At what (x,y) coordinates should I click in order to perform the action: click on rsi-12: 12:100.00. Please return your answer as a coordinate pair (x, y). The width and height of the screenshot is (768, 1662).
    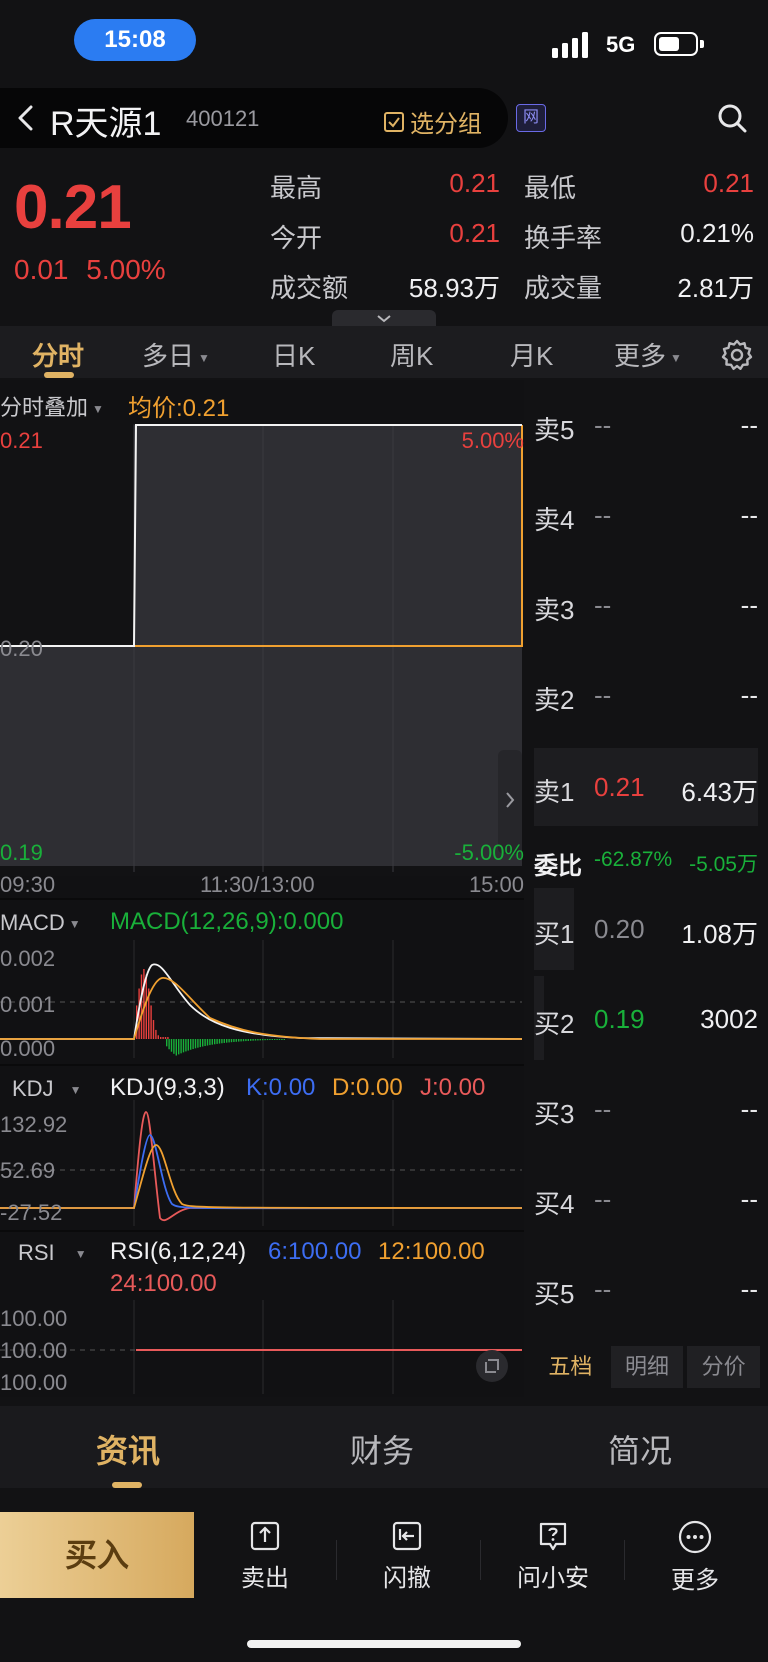
    Looking at the image, I should click on (431, 1251).